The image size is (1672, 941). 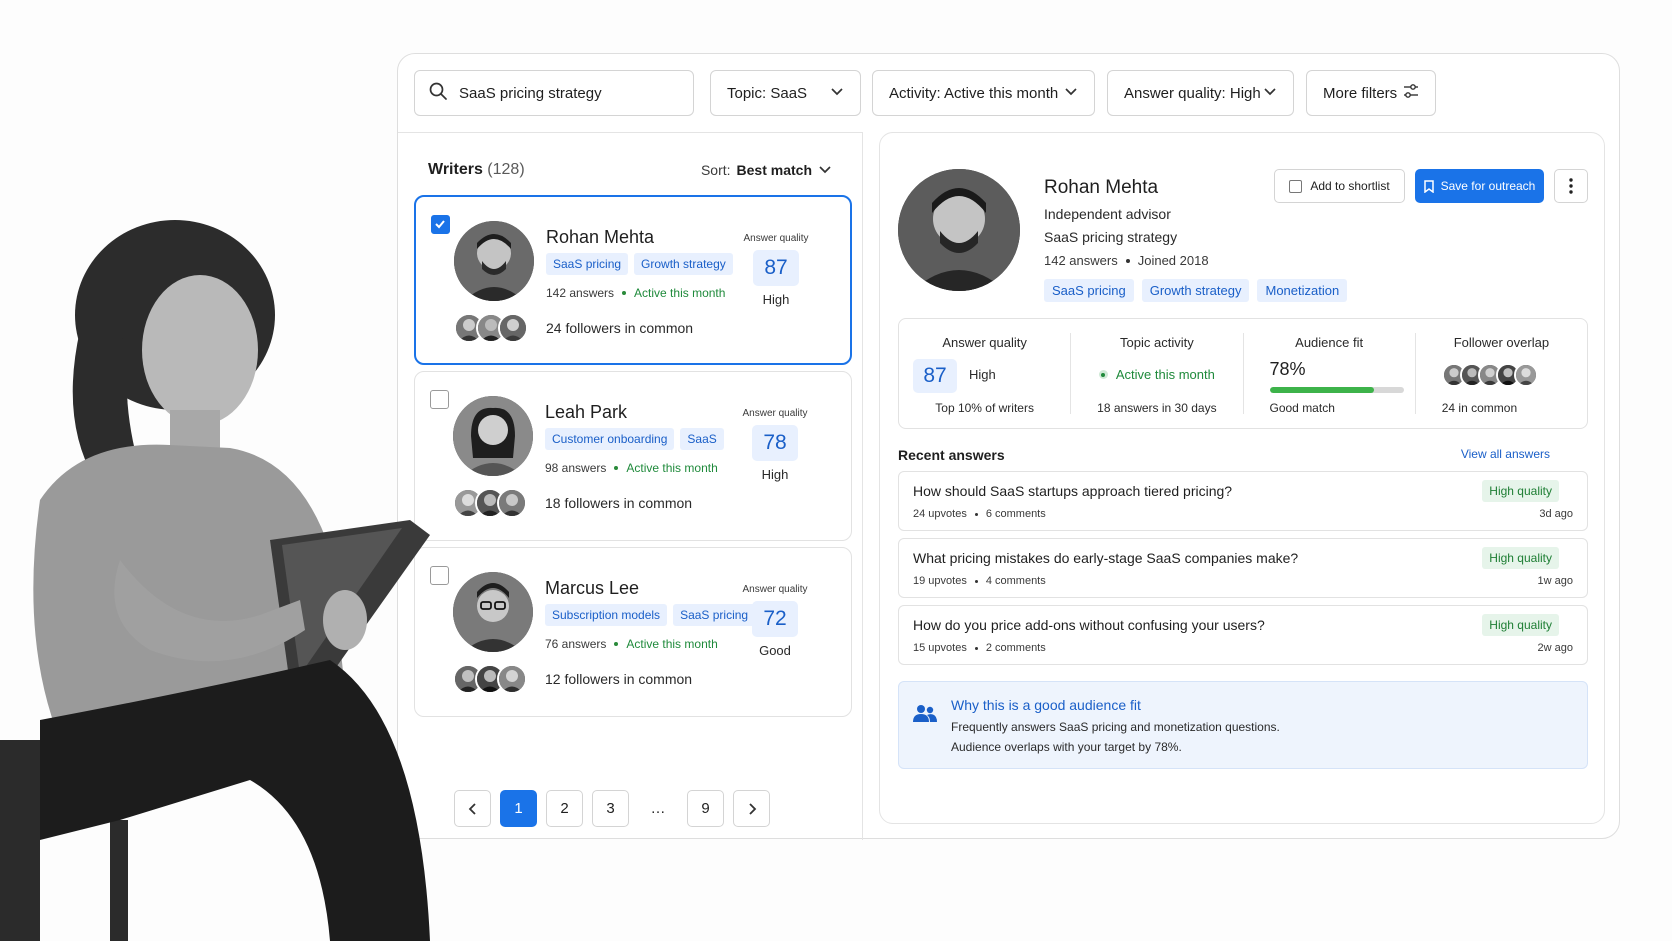 I want to click on more-vertical-icon, so click(x=1571, y=186).